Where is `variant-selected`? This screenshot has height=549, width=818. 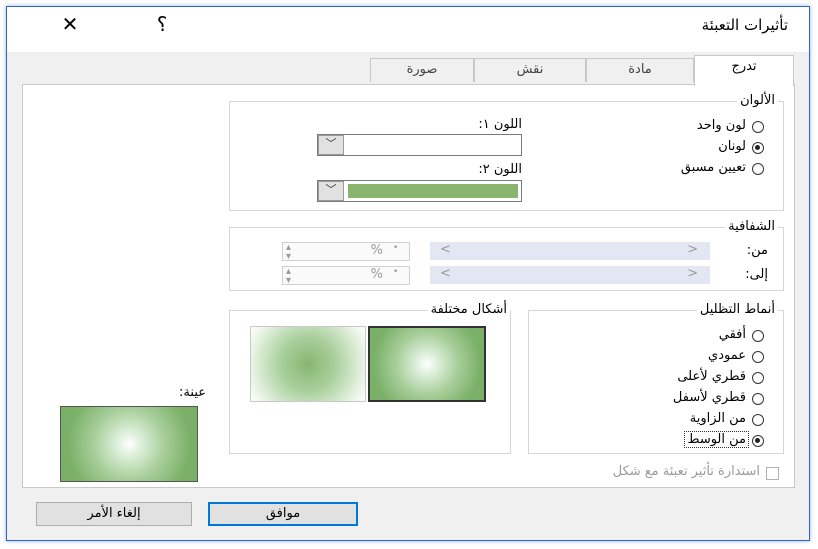
variant-selected is located at coordinates (427, 364).